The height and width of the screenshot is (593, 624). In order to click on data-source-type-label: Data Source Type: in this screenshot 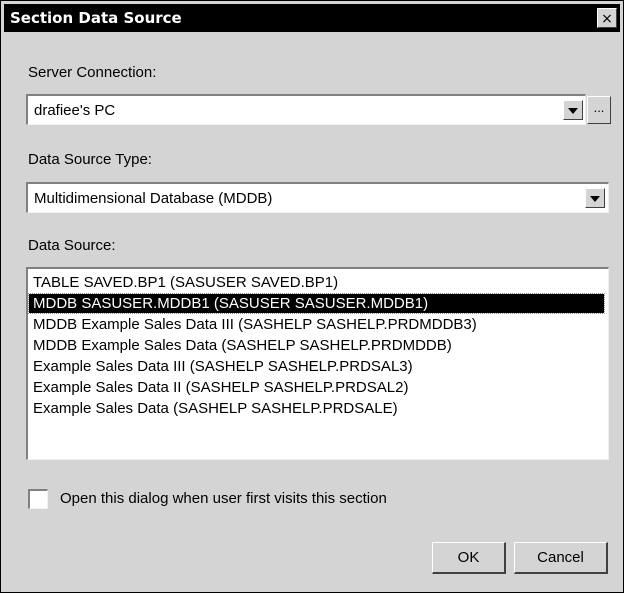, I will do `click(90, 159)`.